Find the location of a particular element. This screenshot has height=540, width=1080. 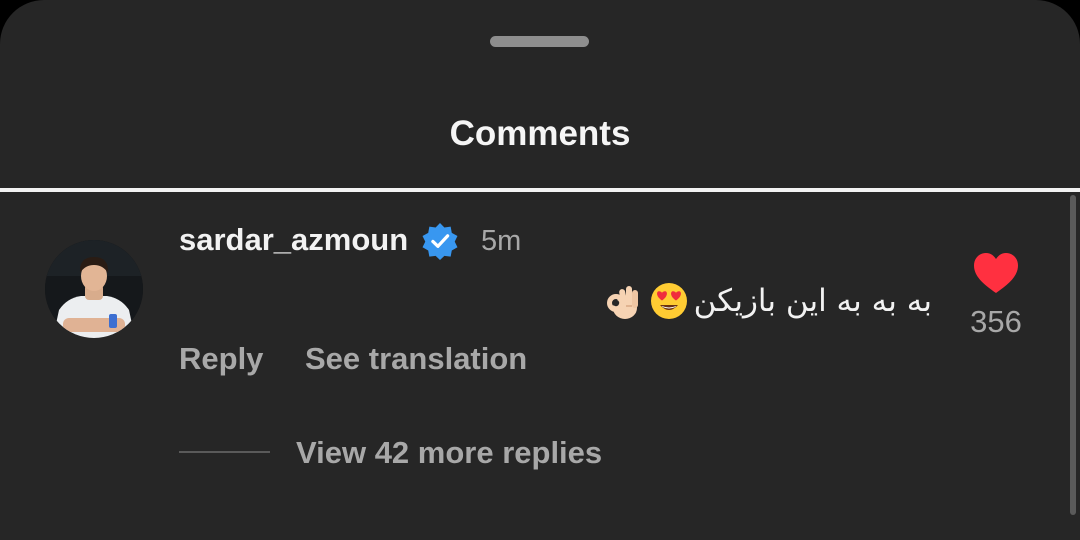

sheet-title: Comments is located at coordinates (540, 133).